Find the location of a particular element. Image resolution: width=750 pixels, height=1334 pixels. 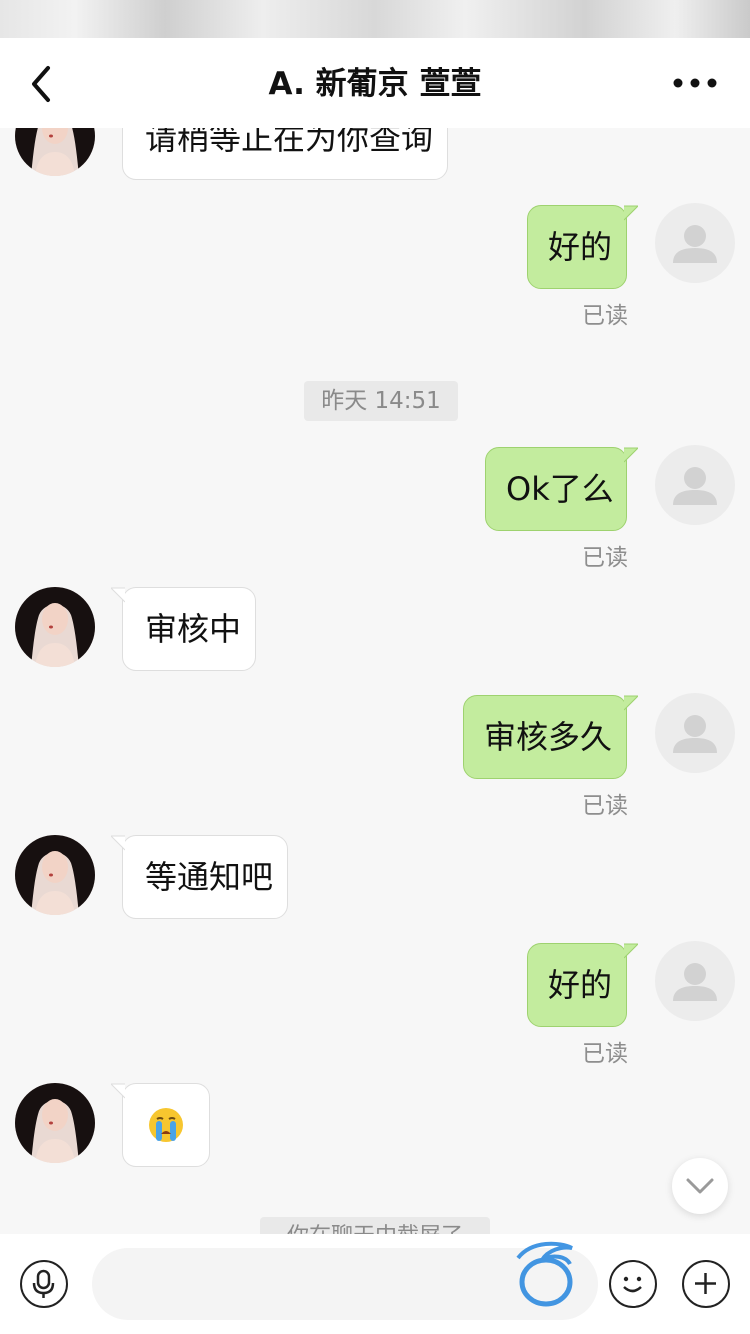

message-bubble-received: 请稍等正在为你查询 is located at coordinates (285, 154).